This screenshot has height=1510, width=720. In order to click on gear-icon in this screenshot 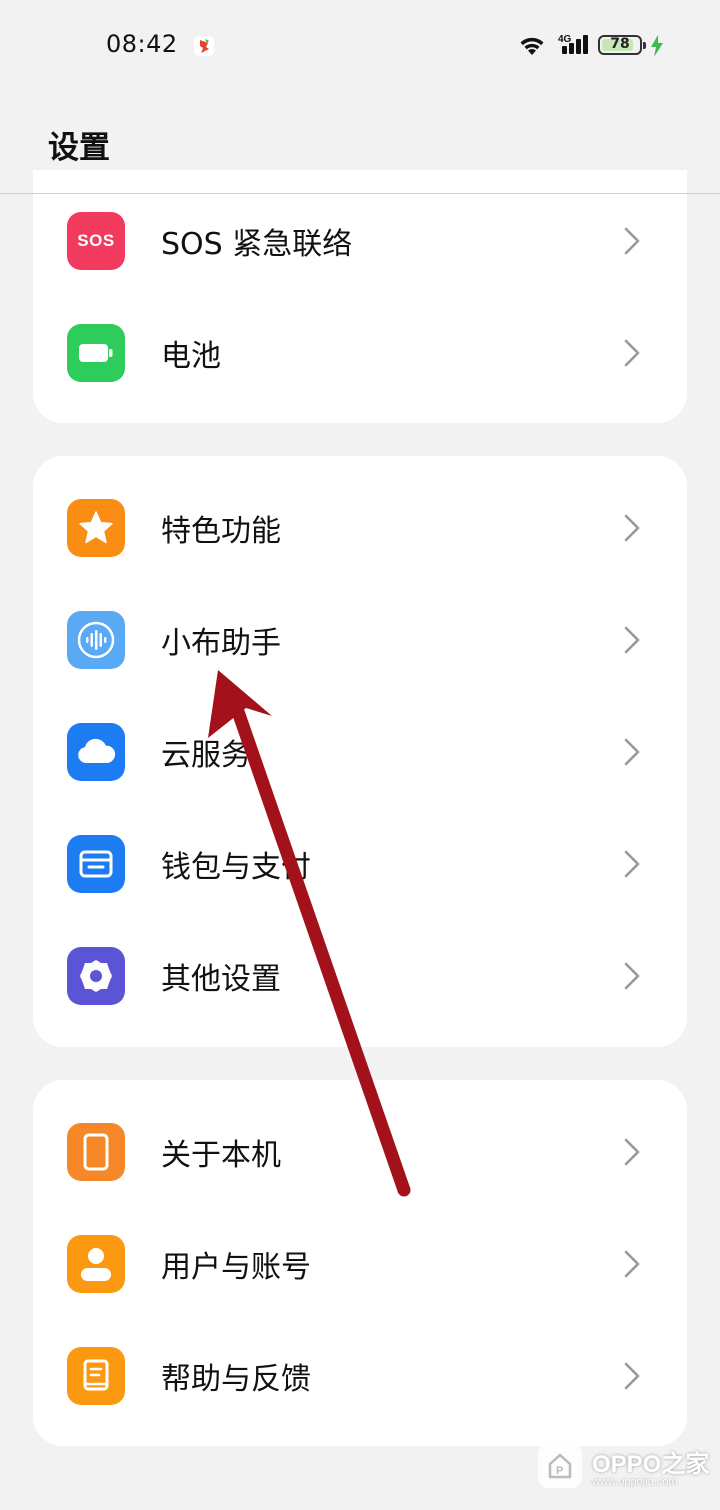, I will do `click(96, 976)`.